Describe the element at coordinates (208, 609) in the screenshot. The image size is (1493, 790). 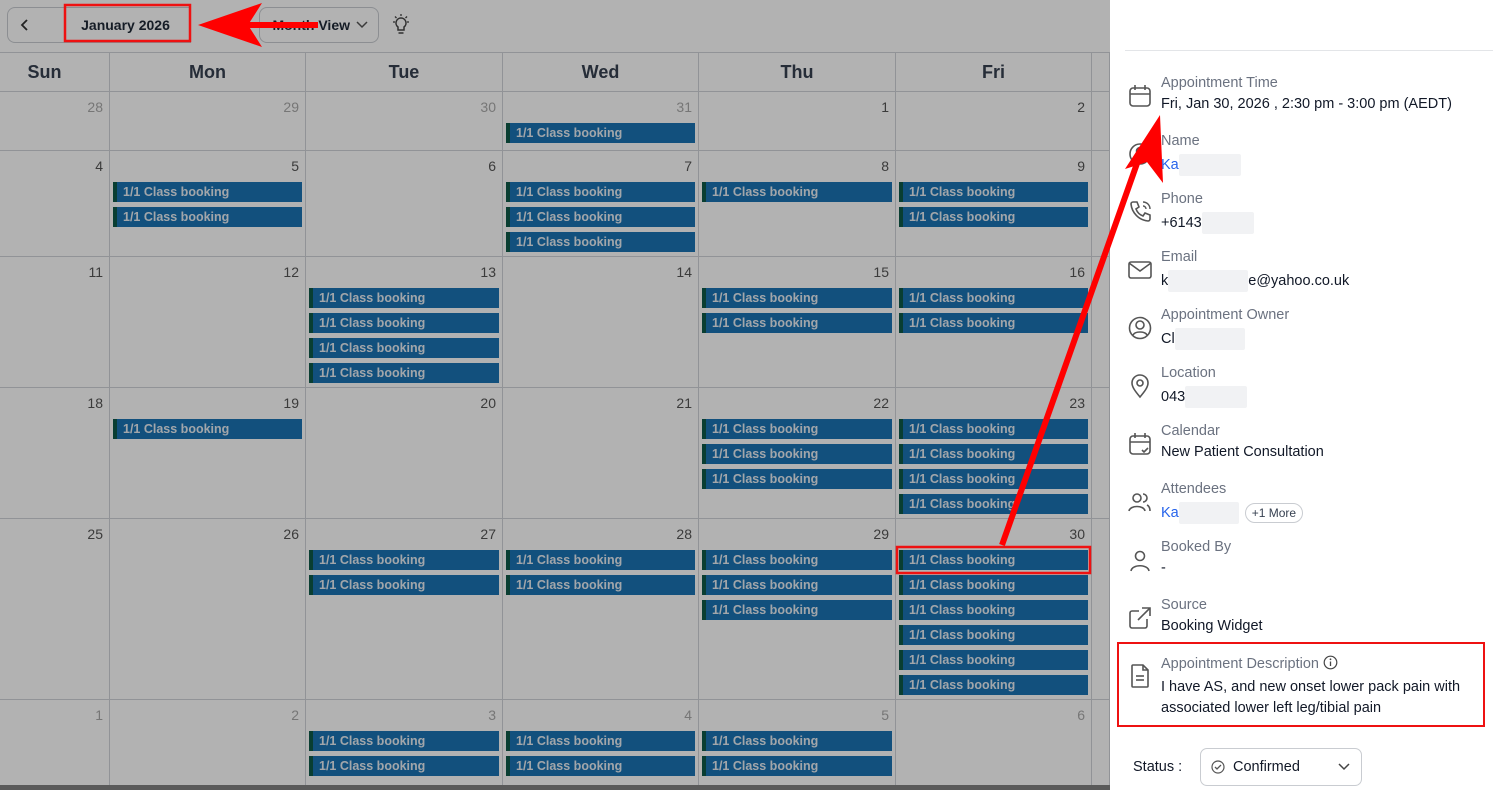
I see `day-cell: 26` at that location.